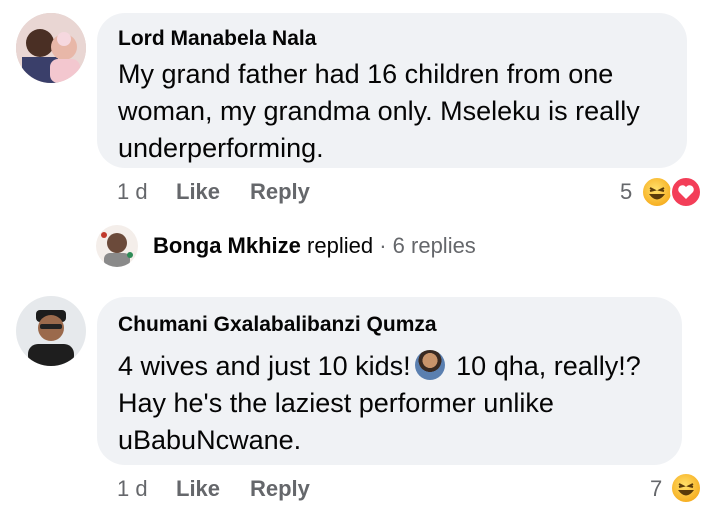 The width and height of the screenshot is (720, 507). Describe the element at coordinates (434, 245) in the screenshot. I see `replies-count: 6 replies` at that location.